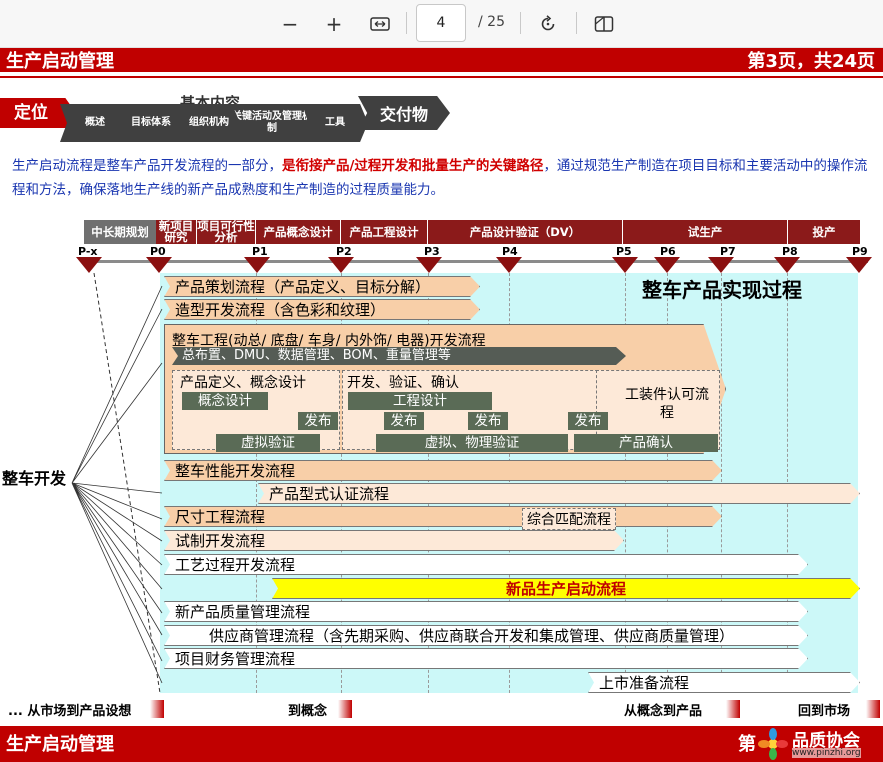 This screenshot has height=762, width=883. What do you see at coordinates (380, 24) in the screenshot?
I see `fit-width-icon` at bounding box center [380, 24].